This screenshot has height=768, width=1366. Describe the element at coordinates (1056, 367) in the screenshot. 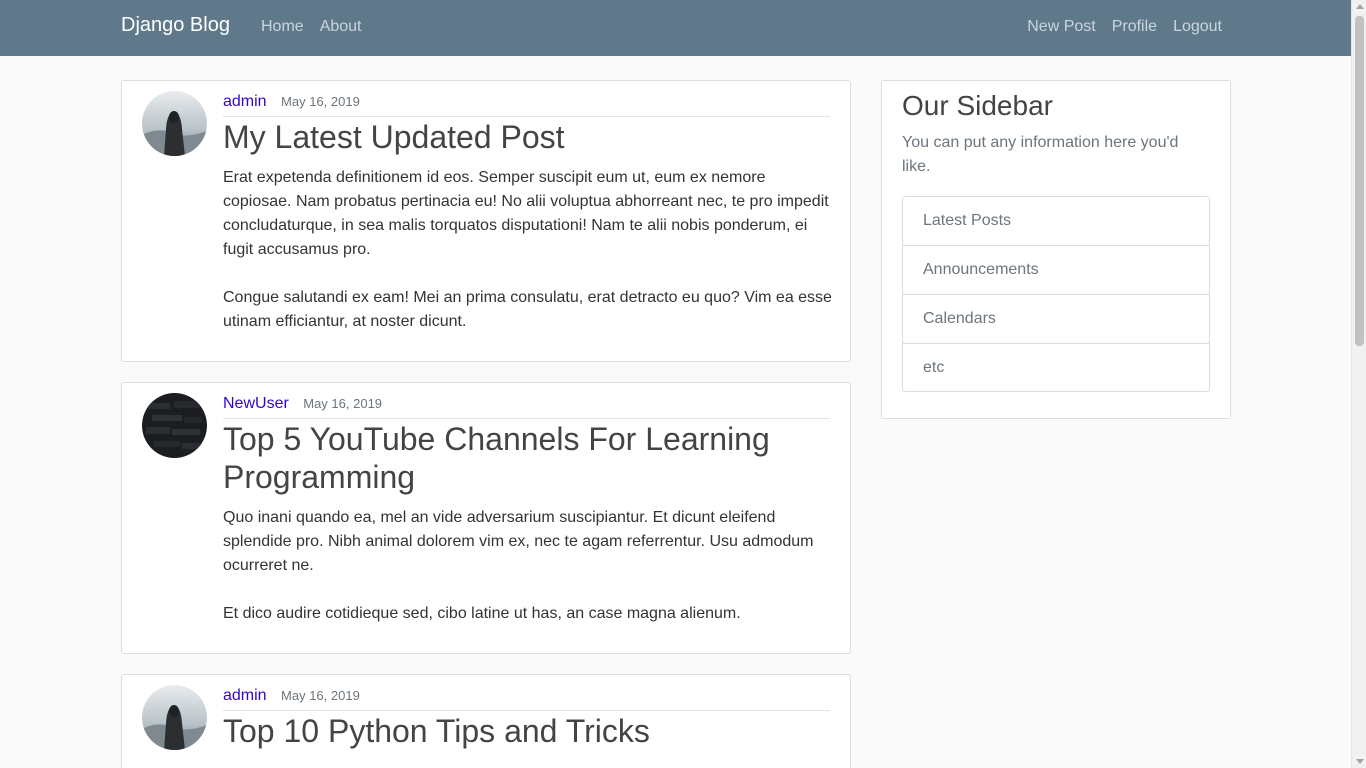

I see `sidebar-item-etc: etc` at that location.